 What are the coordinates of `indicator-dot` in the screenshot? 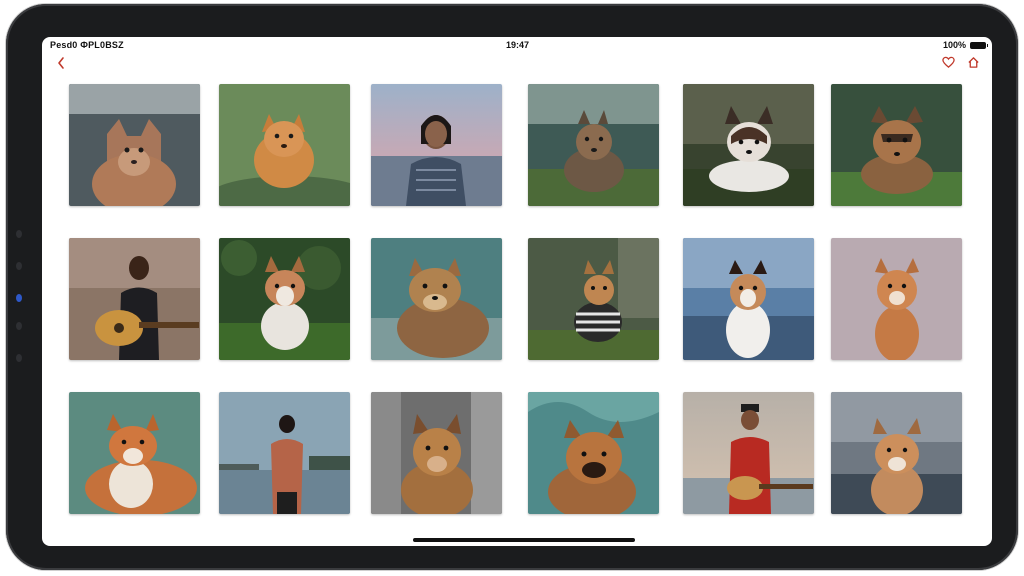 It's located at (19, 298).